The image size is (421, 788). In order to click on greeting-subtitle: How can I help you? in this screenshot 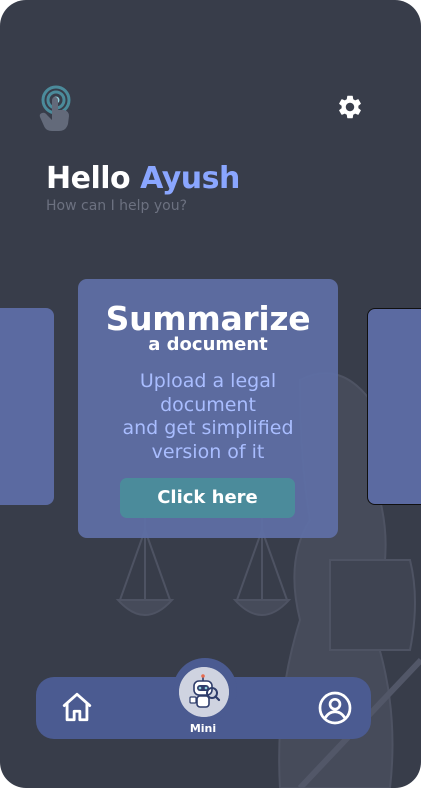, I will do `click(117, 206)`.